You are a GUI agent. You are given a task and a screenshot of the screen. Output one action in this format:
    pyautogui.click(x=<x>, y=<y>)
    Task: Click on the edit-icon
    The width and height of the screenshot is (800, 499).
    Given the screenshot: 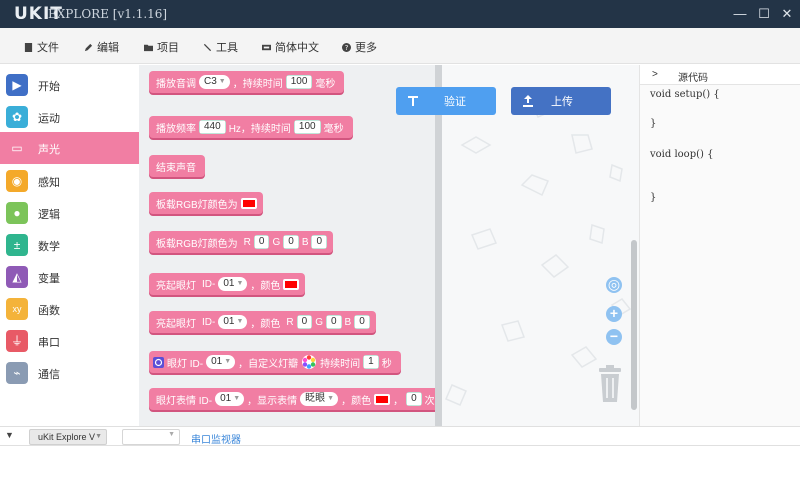 What is the action you would take?
    pyautogui.click(x=88, y=47)
    